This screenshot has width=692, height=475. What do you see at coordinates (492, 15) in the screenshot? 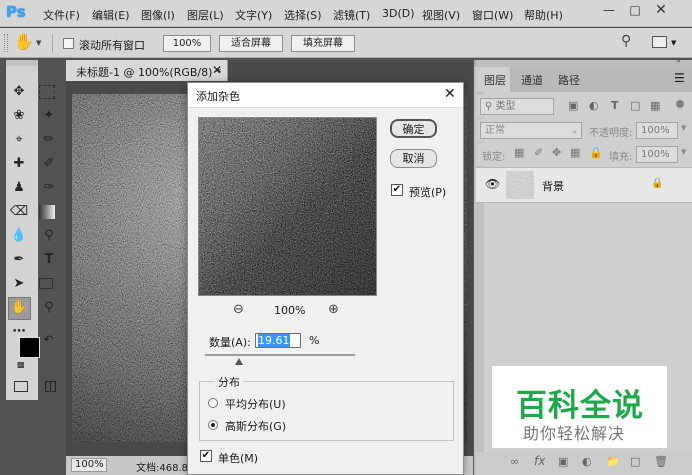
I see `menu-window: 窗口(W)` at bounding box center [492, 15].